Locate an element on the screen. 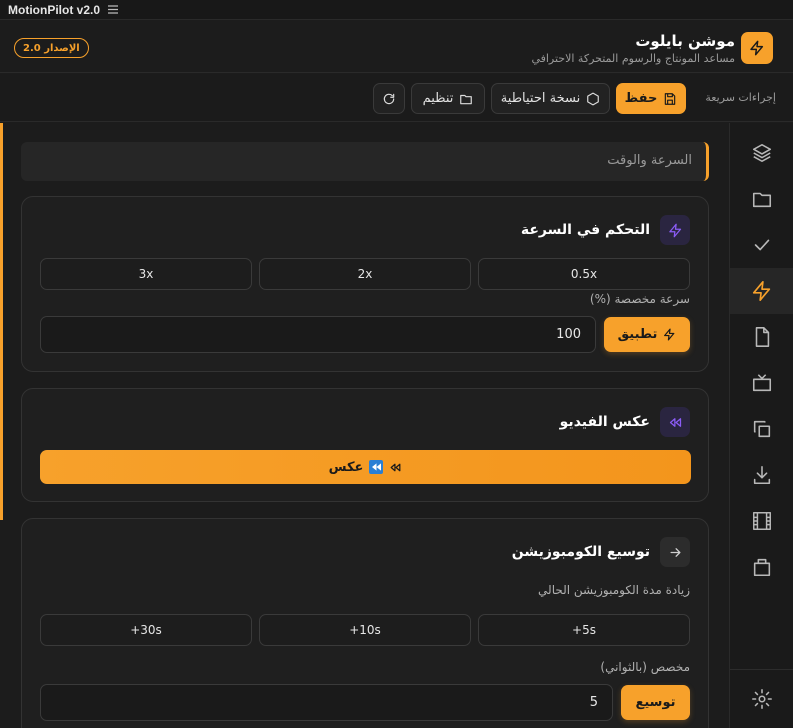 The image size is (793, 728). content-accent-bar is located at coordinates (1, 321).